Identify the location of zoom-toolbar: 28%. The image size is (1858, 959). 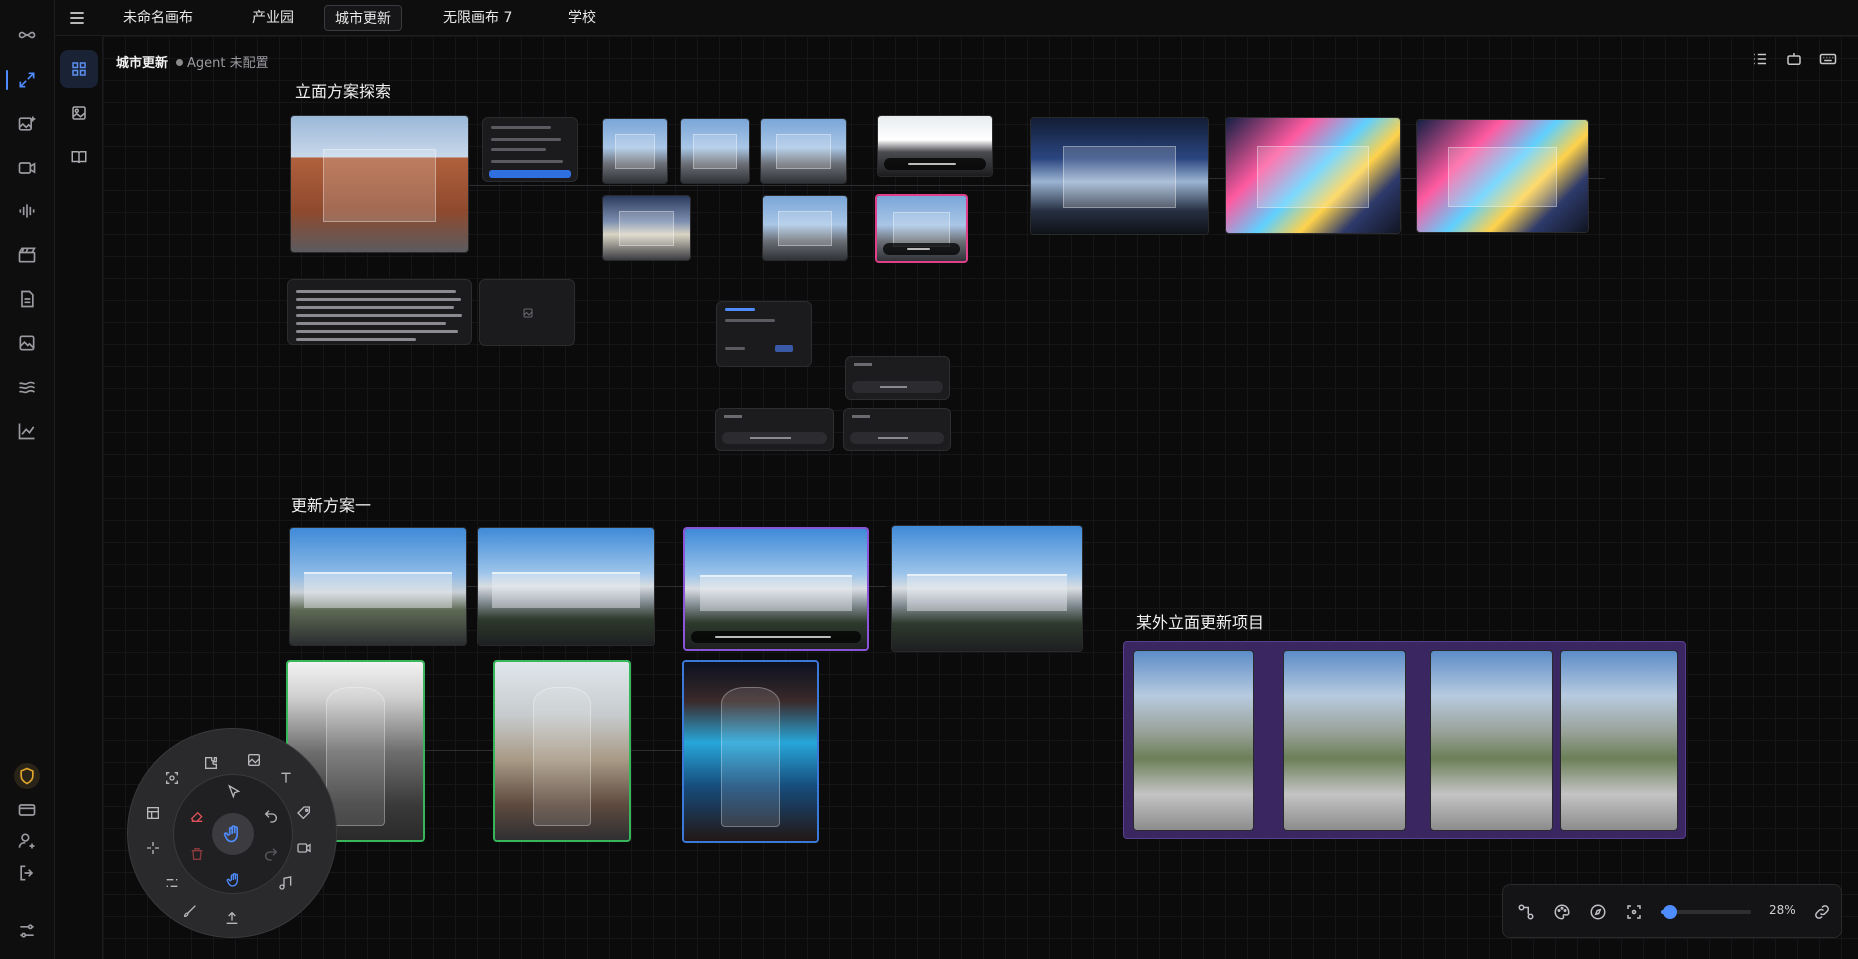
(1672, 911).